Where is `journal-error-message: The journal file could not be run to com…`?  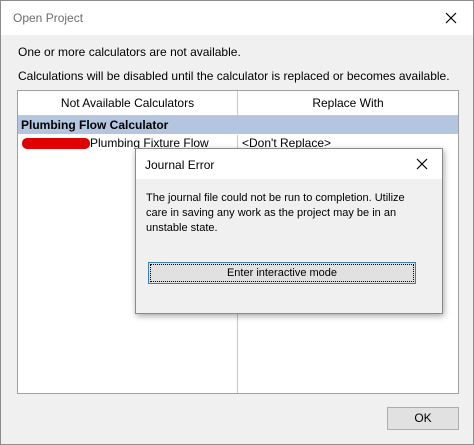 journal-error-message: The journal file could not be run to com… is located at coordinates (275, 213).